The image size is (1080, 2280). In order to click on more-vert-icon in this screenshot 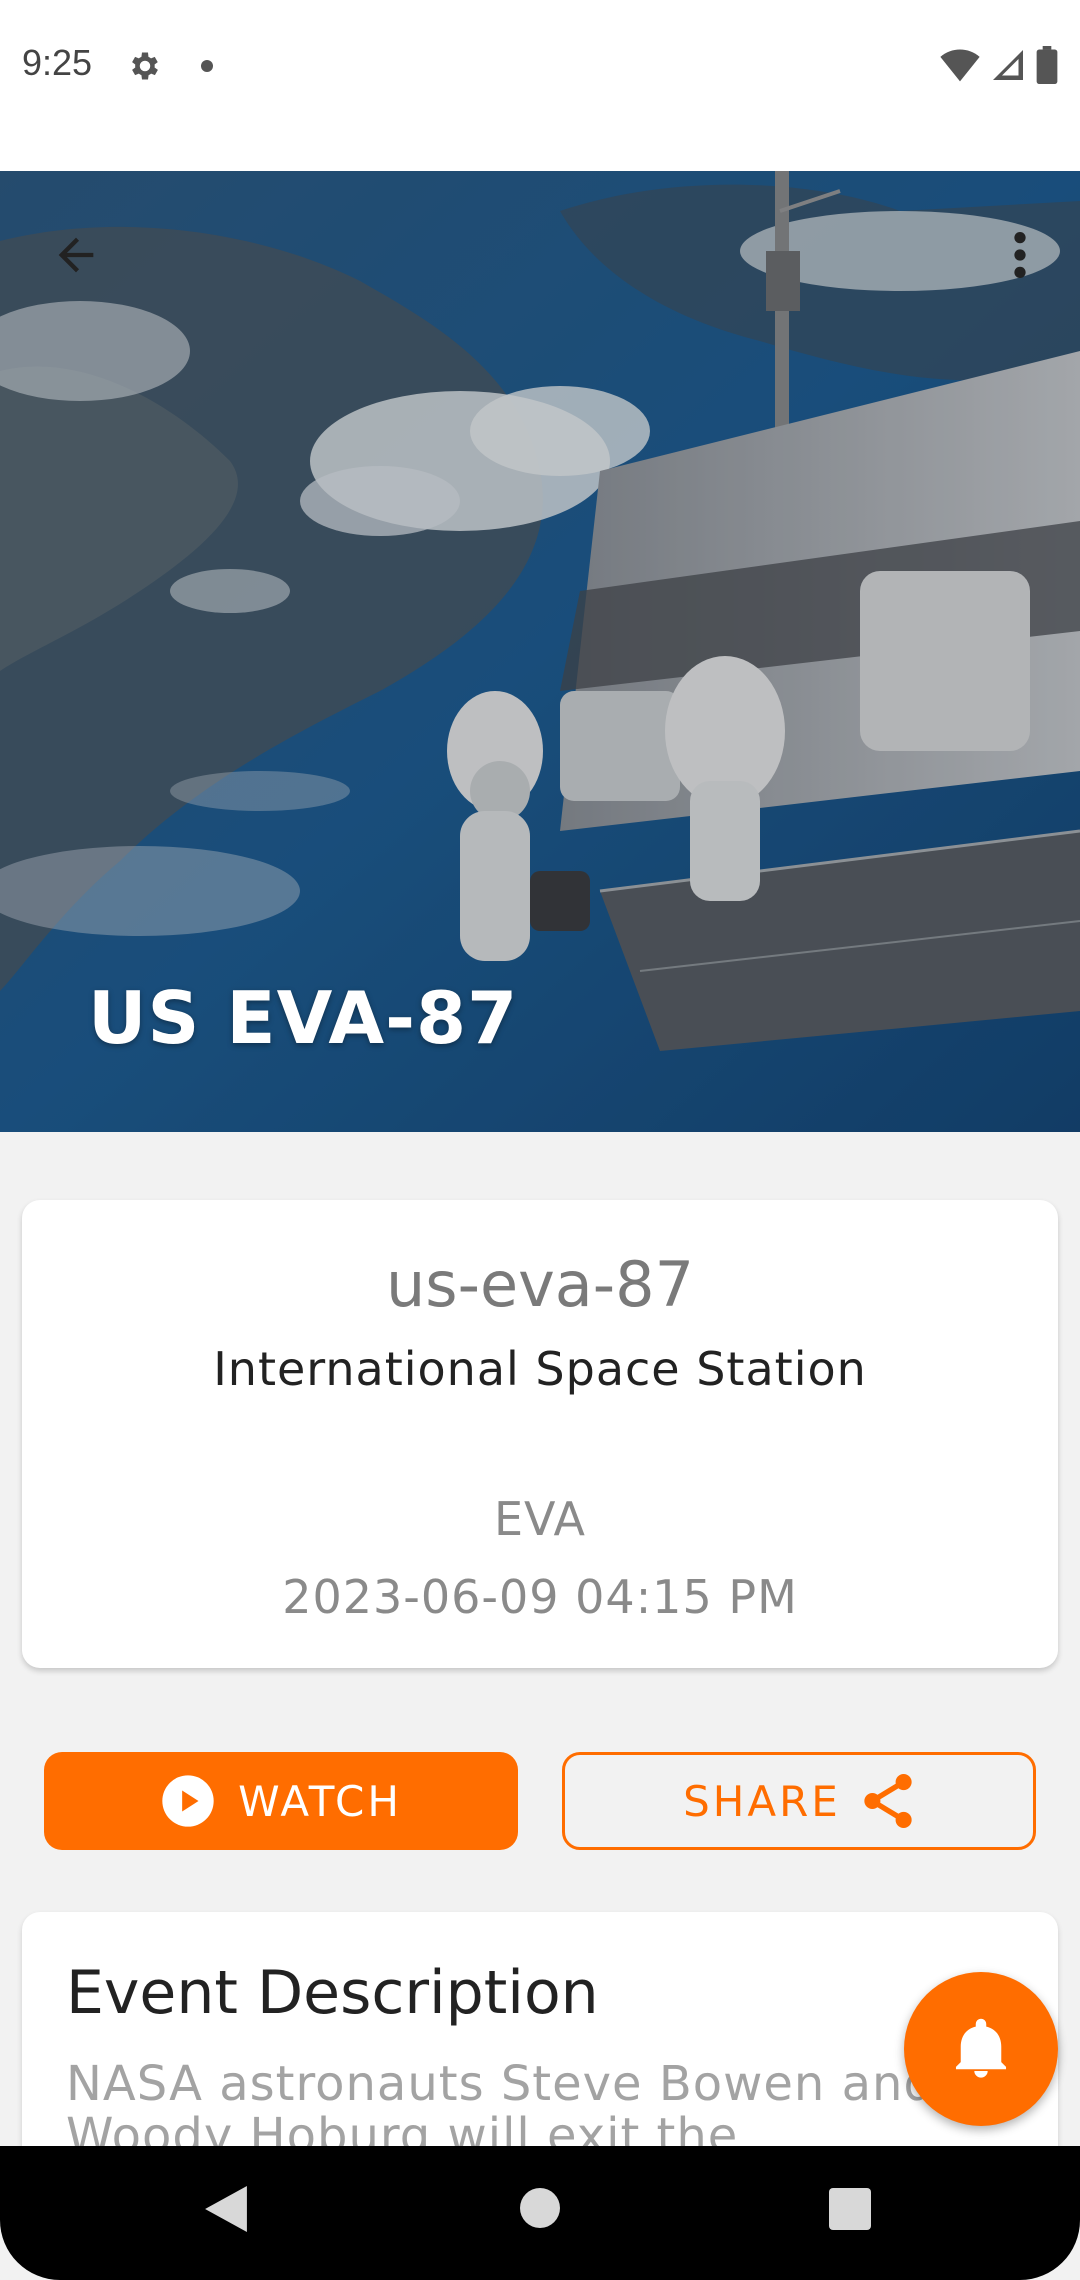, I will do `click(1020, 255)`.